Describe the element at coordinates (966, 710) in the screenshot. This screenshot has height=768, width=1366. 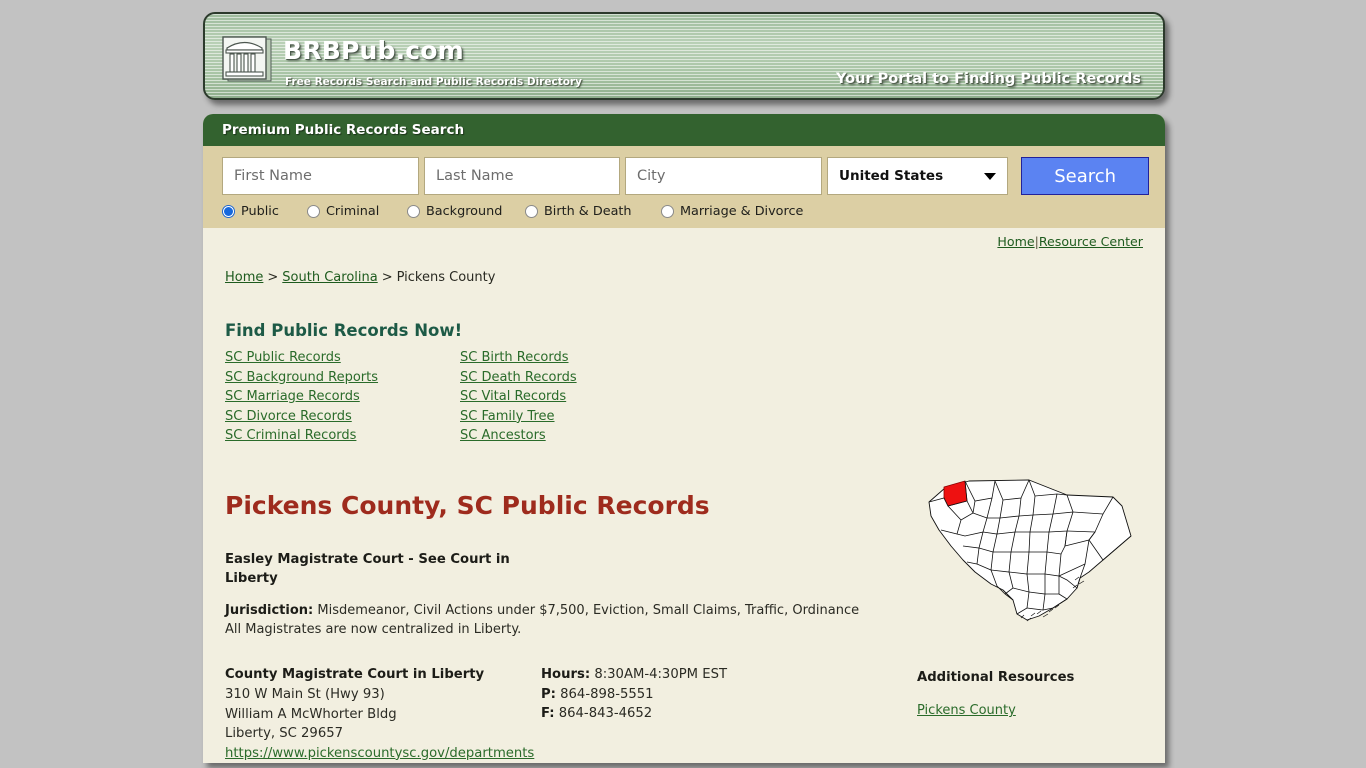
I see `additional-resources-link-pickens-county: Pickens County` at that location.